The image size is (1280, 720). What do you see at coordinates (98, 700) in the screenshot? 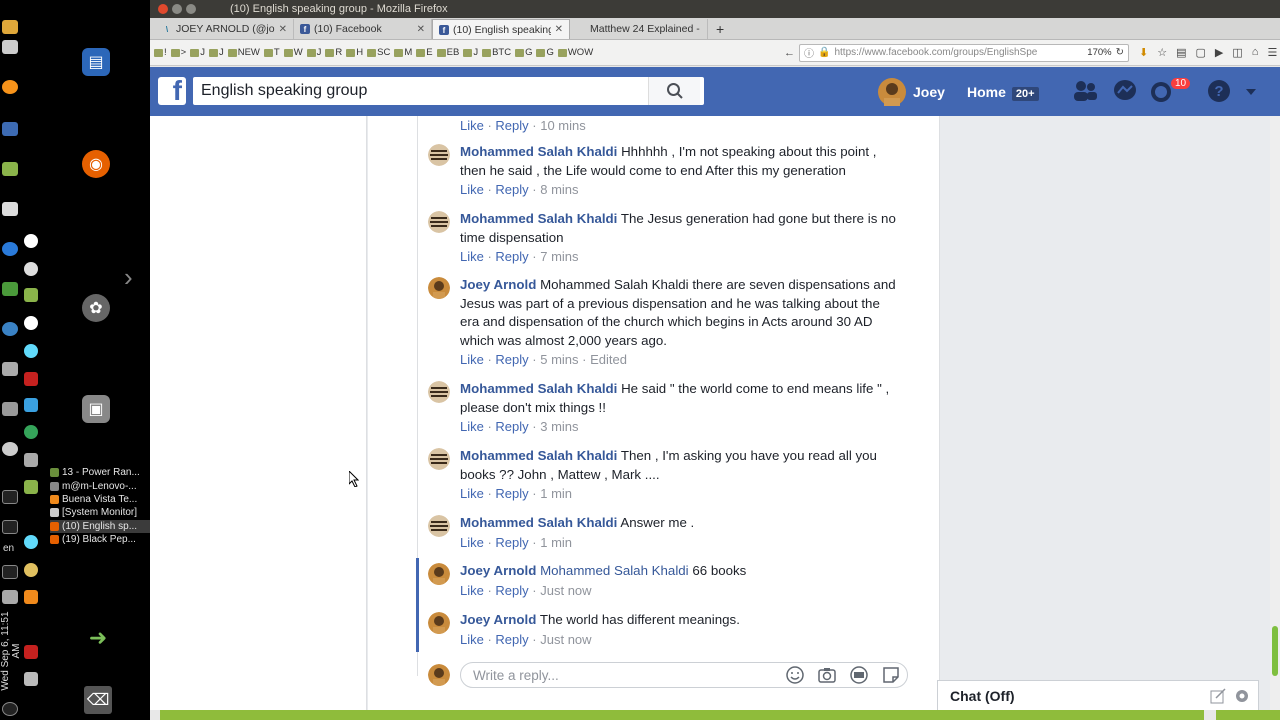
I see `trash-icon: ⌫` at bounding box center [98, 700].